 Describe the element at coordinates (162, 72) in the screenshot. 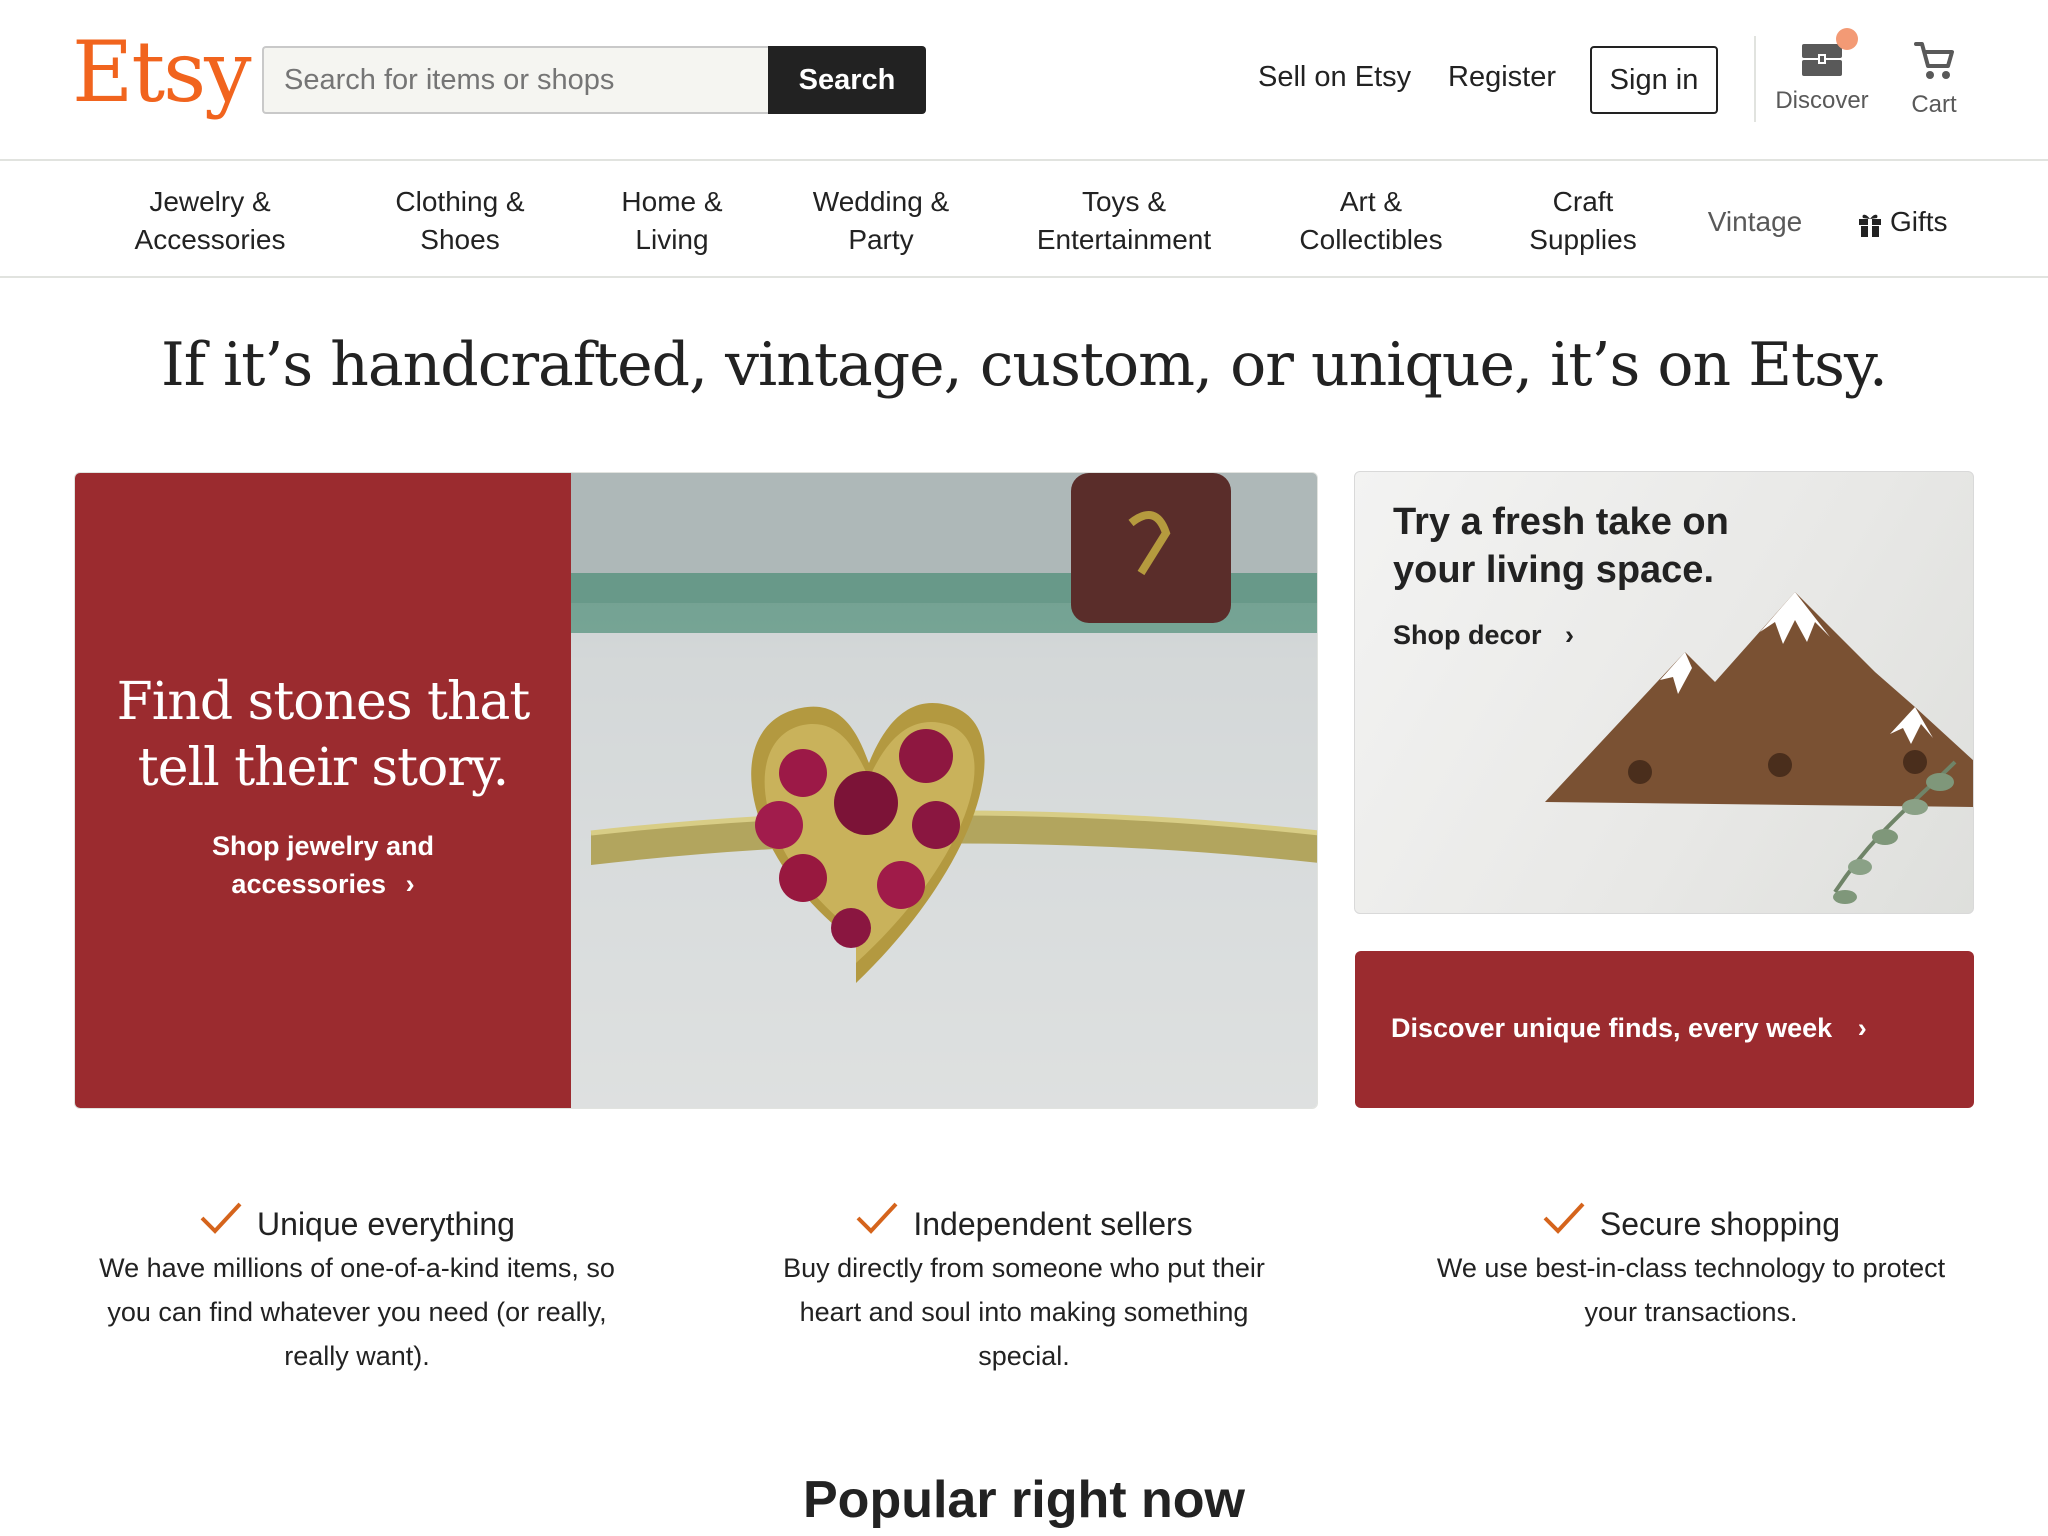

I see `etsy-logo: Etsy` at that location.